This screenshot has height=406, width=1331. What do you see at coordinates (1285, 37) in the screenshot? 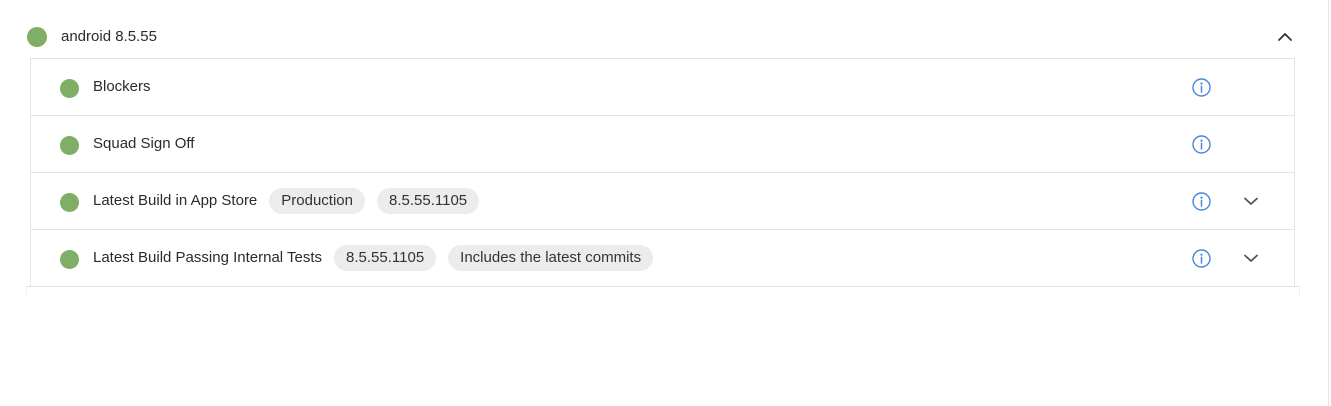
I see `chevron-up-icon` at bounding box center [1285, 37].